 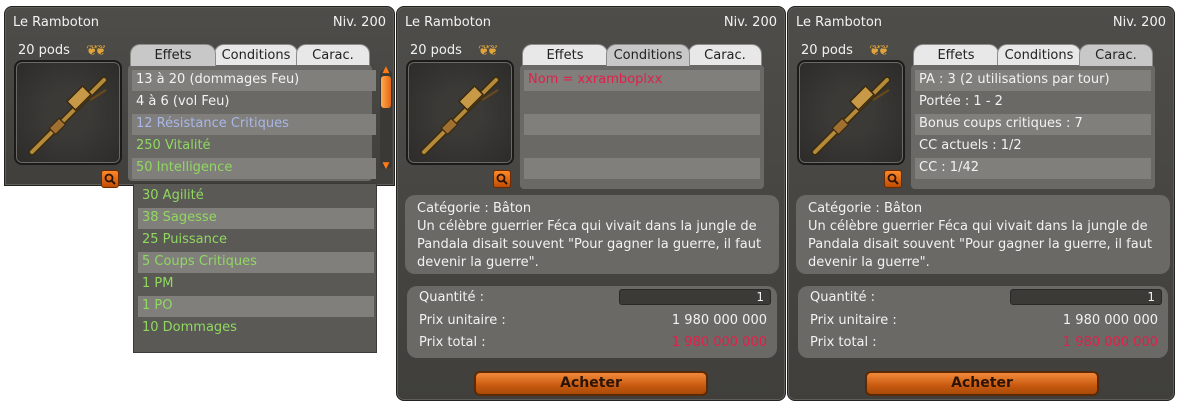 What do you see at coordinates (386, 92) in the screenshot?
I see `scrollbar-thumb` at bounding box center [386, 92].